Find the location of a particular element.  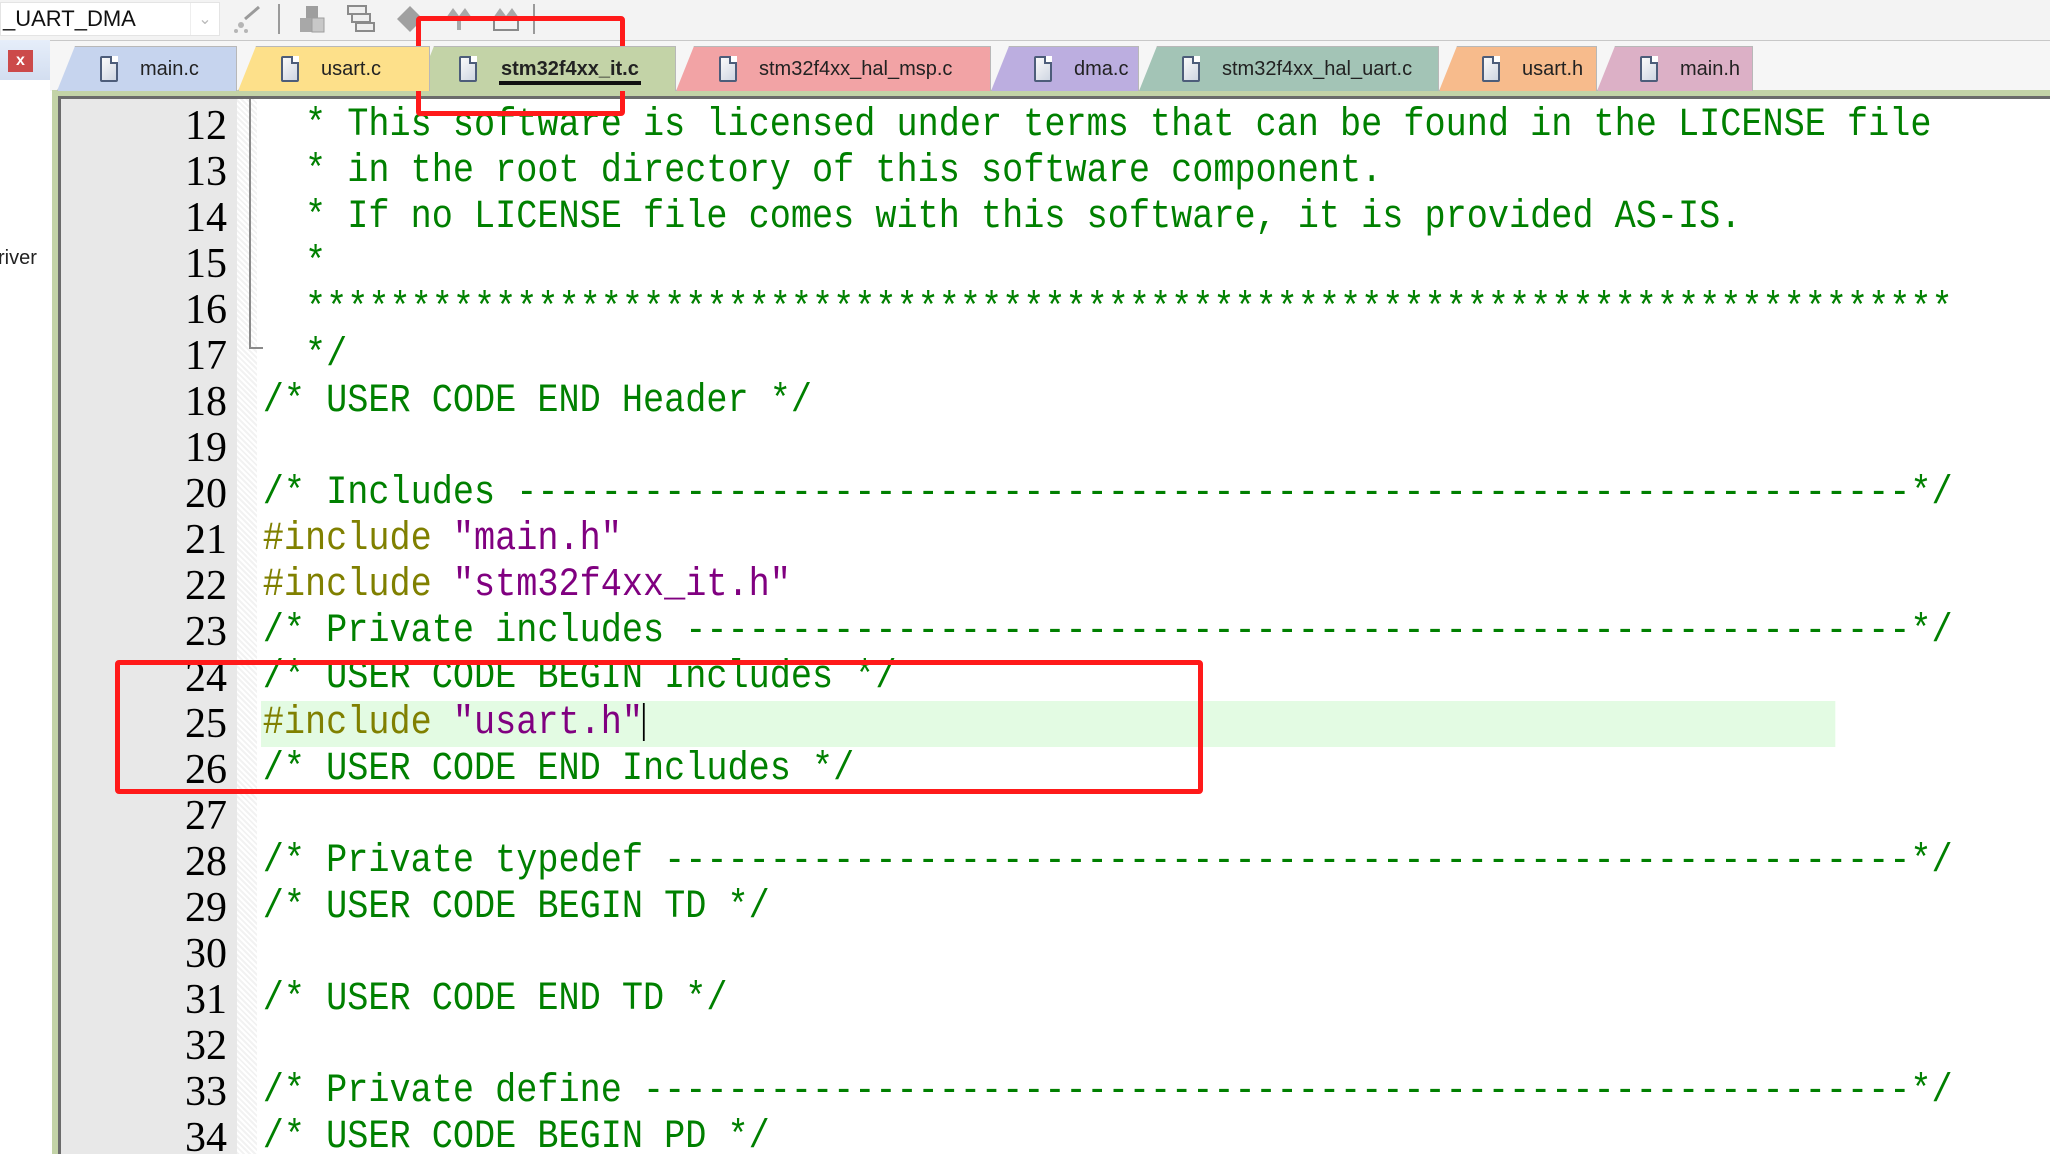

line-number: 34 is located at coordinates (206, 1134).